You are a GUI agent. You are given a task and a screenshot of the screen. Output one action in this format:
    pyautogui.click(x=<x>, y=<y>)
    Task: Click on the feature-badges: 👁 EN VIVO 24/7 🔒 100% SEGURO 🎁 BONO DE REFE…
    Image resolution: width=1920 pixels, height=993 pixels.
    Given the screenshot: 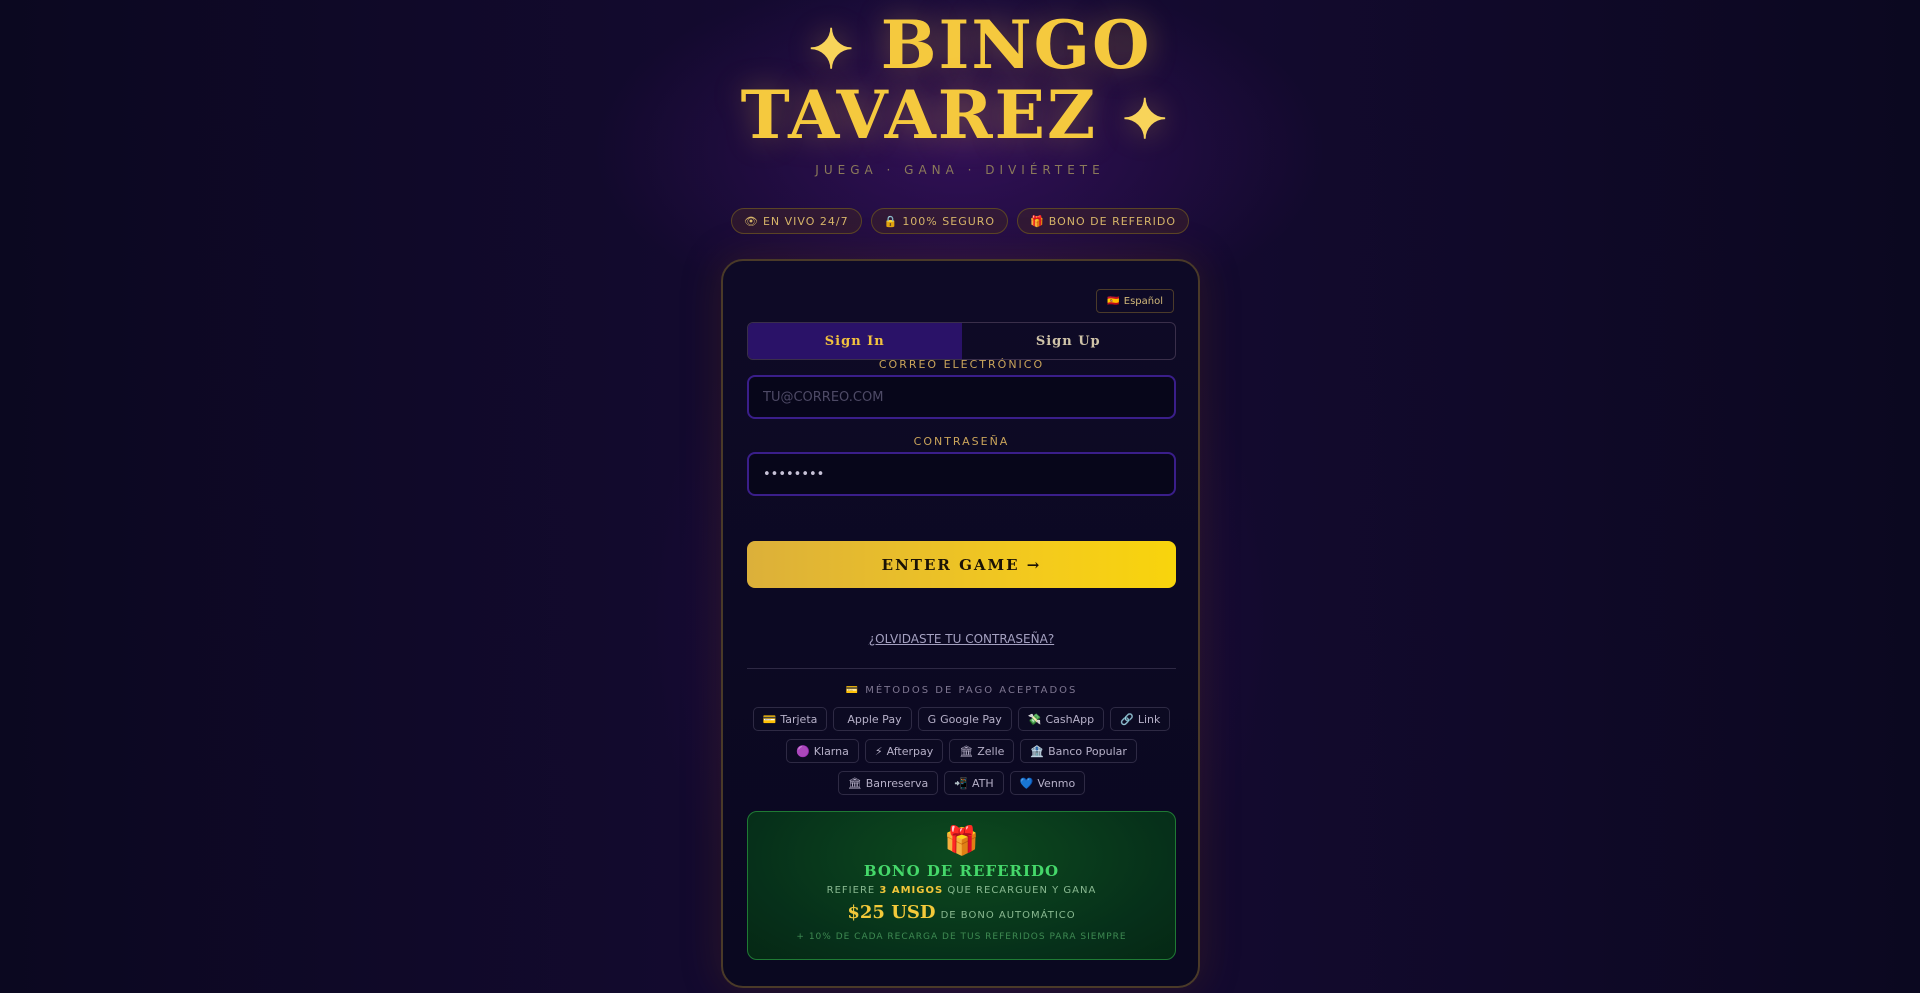 What is the action you would take?
    pyautogui.click(x=960, y=221)
    